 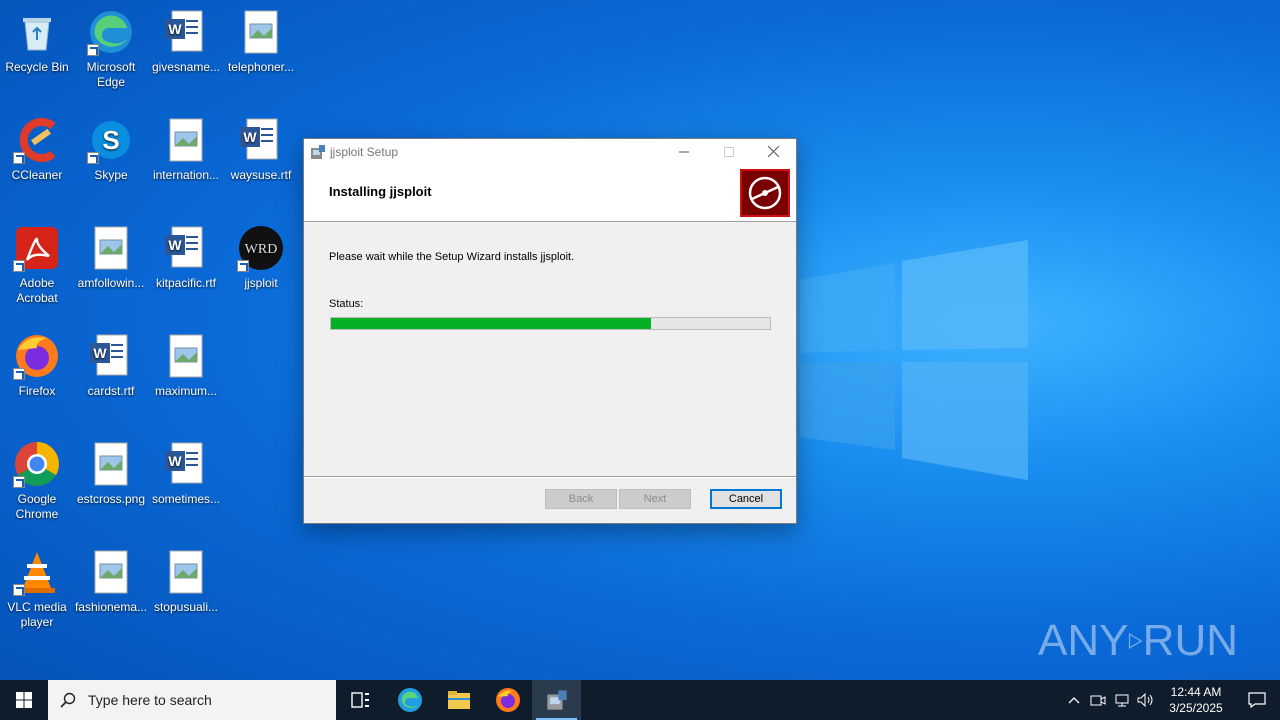 I want to click on maximize-icon, so click(x=728, y=151).